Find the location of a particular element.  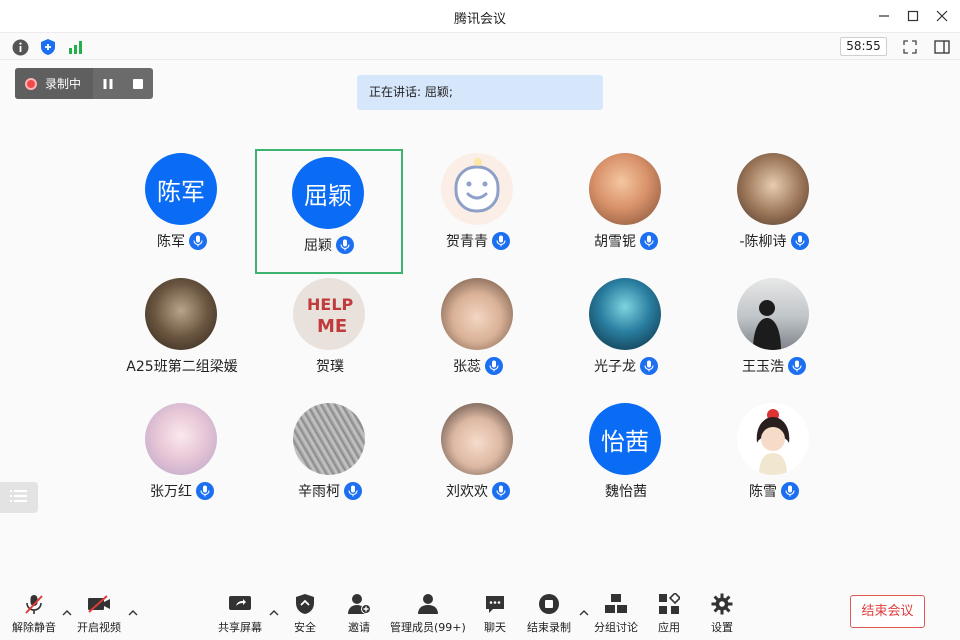

recording-status: 录制中 is located at coordinates (54, 83).